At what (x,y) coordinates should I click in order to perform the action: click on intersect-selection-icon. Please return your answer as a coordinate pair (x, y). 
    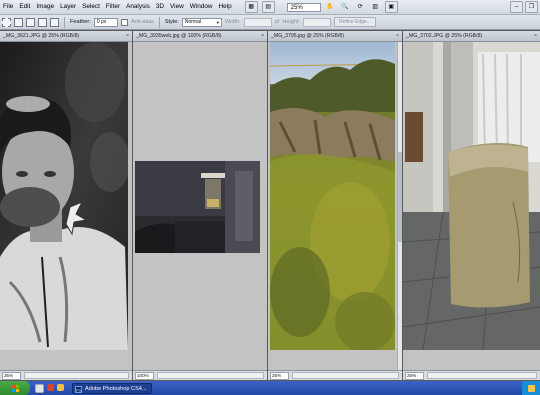
    Looking at the image, I should click on (54, 22).